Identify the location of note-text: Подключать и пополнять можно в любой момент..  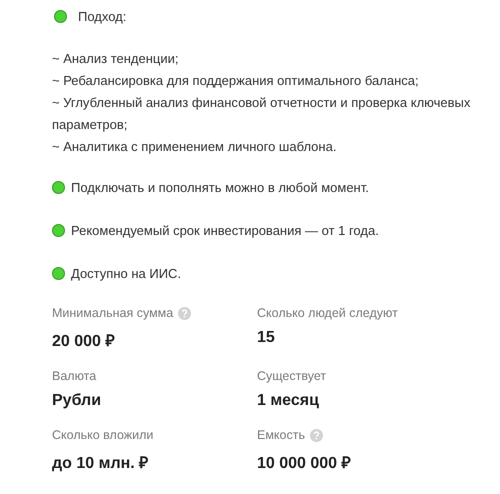
(220, 187).